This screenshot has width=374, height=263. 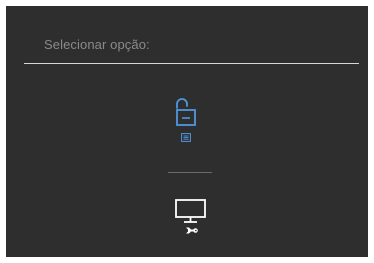 I want to click on unlock-icon, so click(x=186, y=112).